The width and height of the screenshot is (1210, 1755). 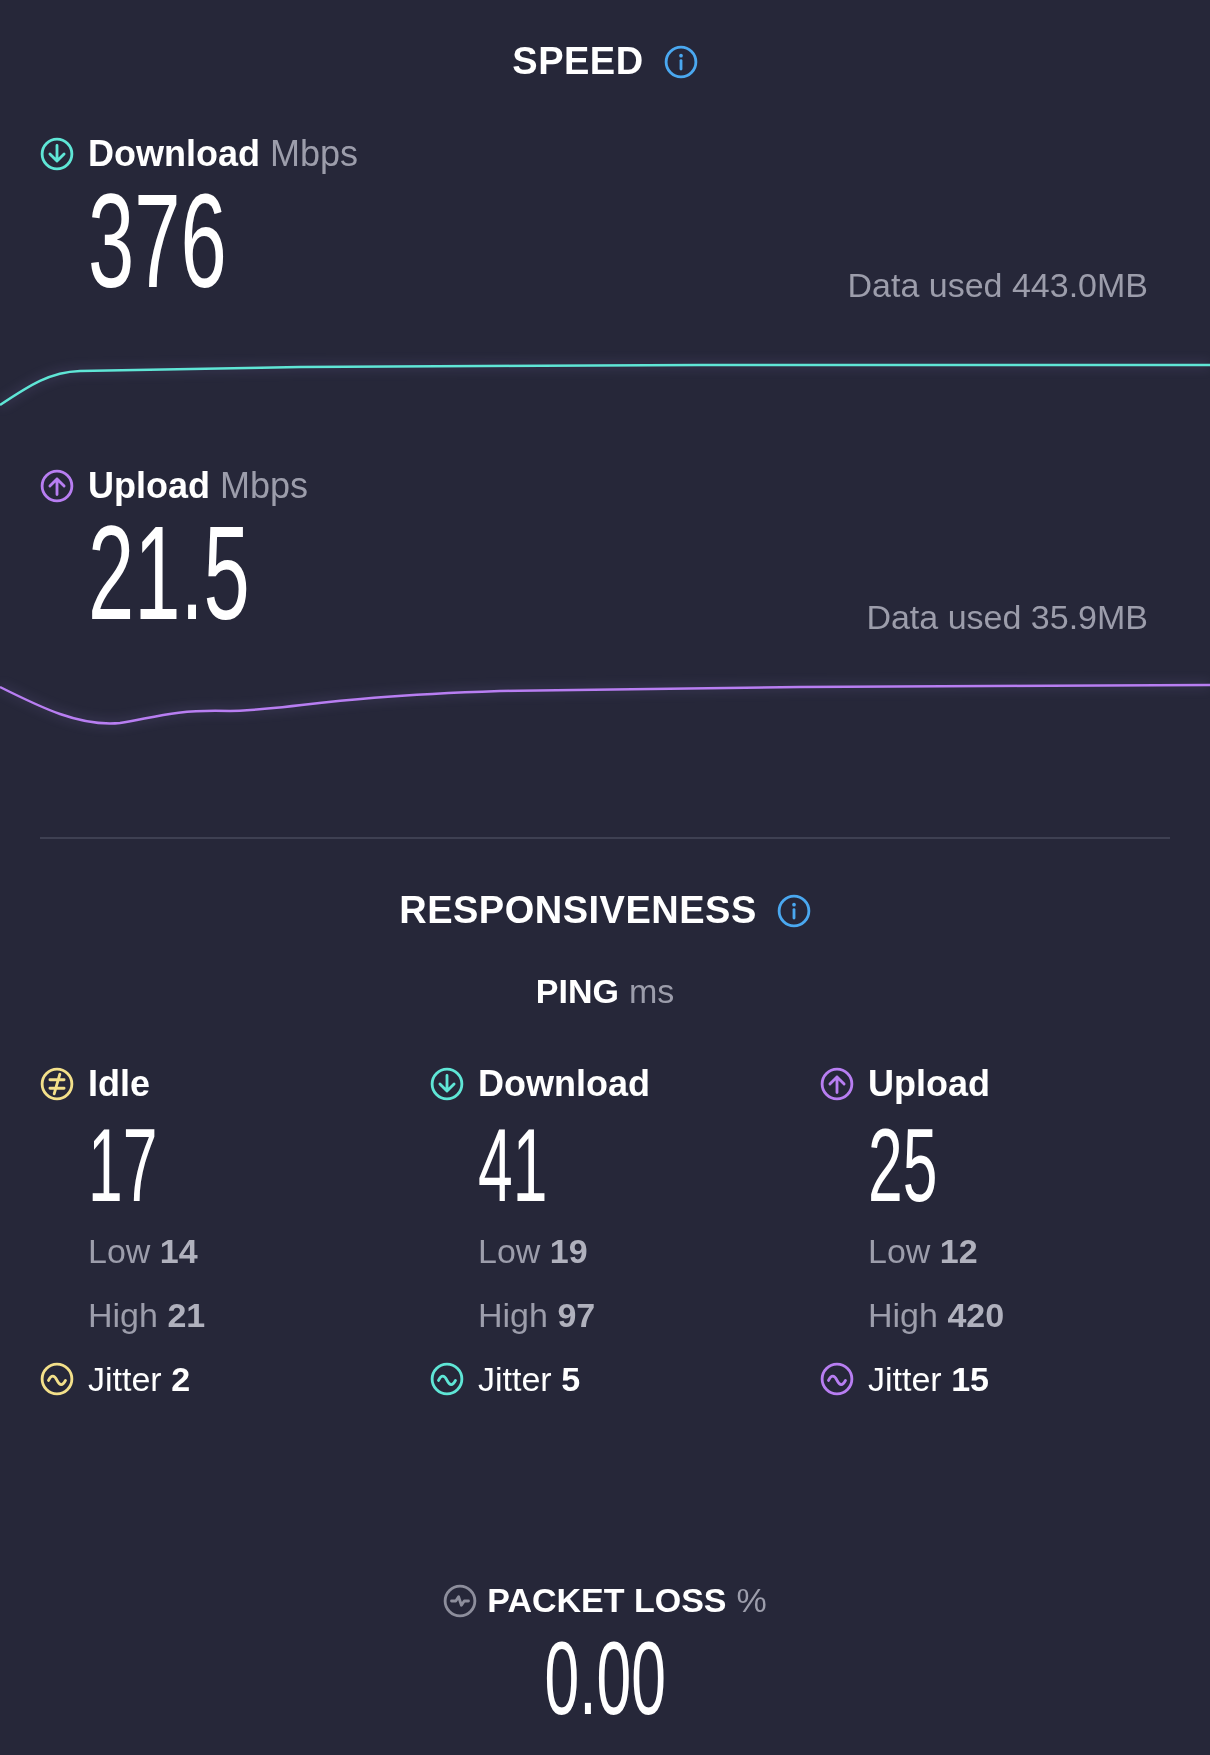 What do you see at coordinates (578, 61) in the screenshot?
I see `section-title: SPEED` at bounding box center [578, 61].